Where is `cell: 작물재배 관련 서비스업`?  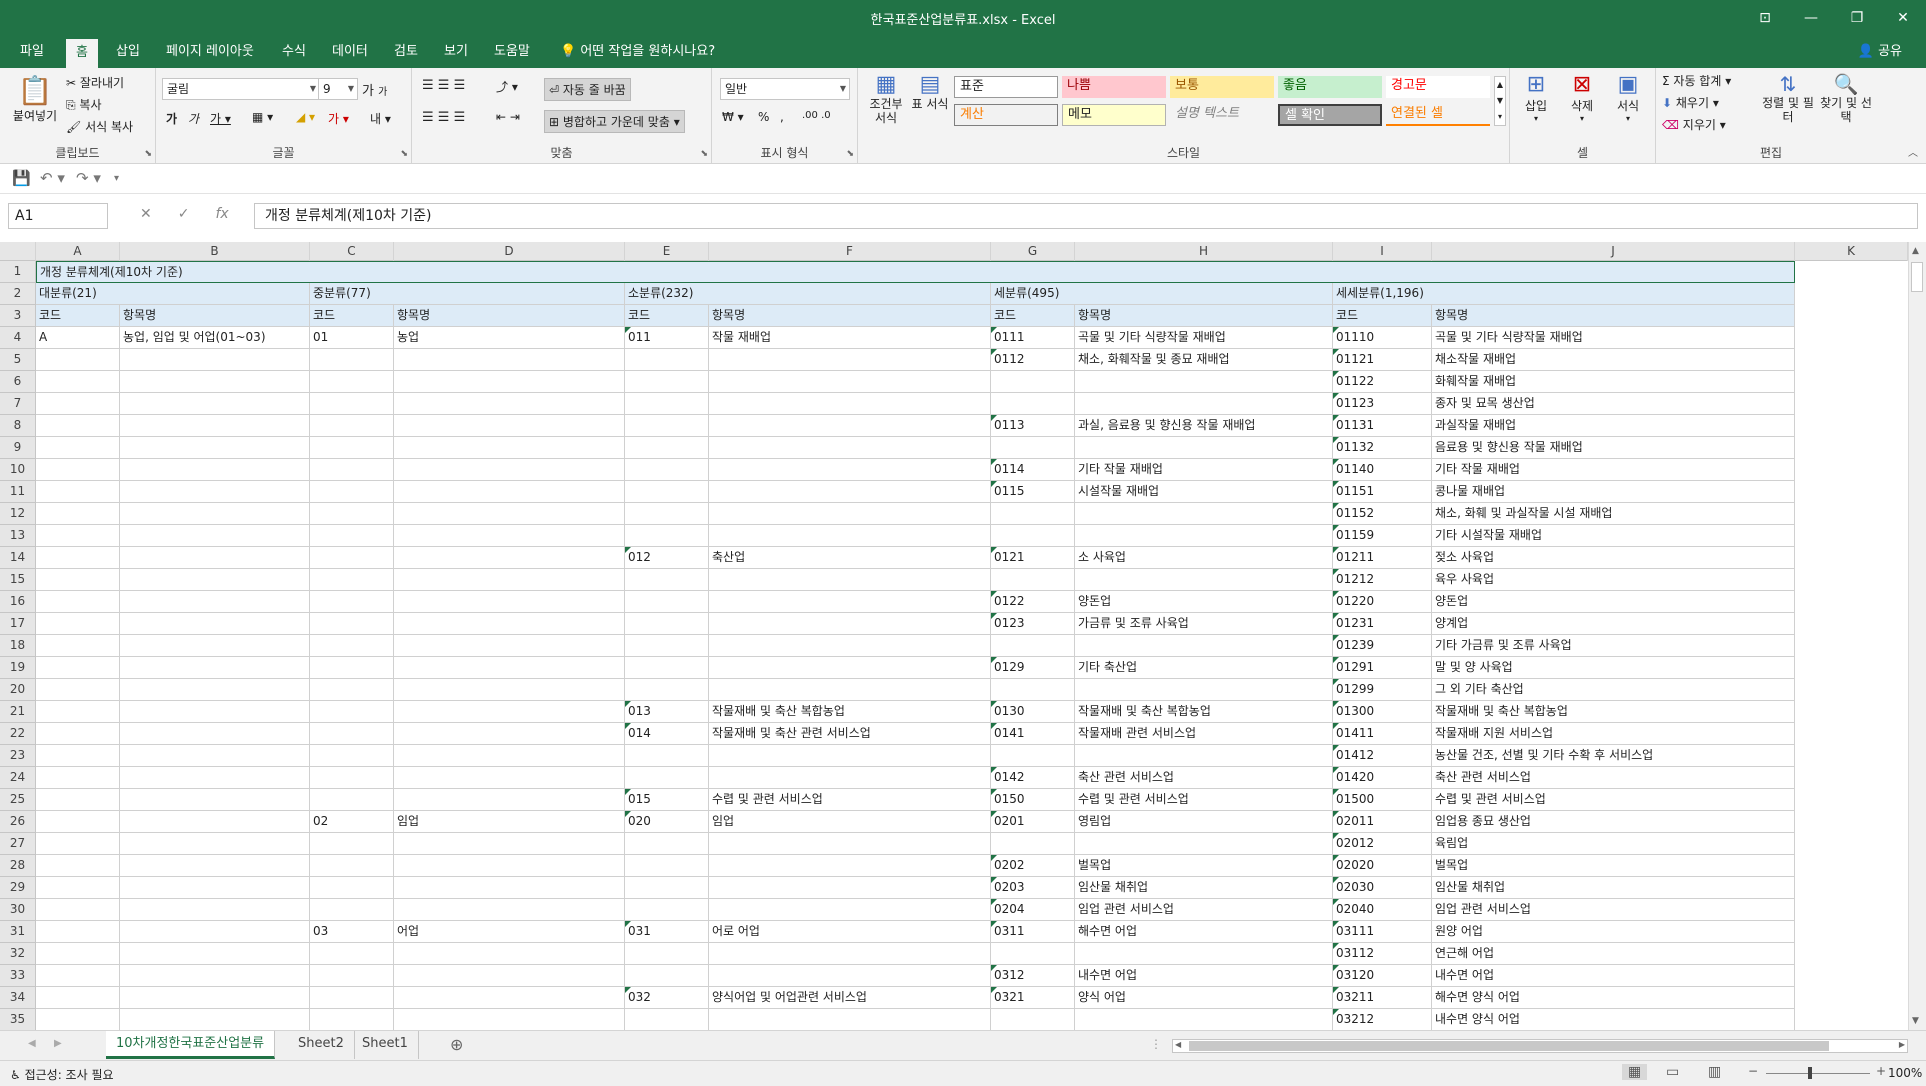
cell: 작물재배 관련 서비스업 is located at coordinates (1204, 734).